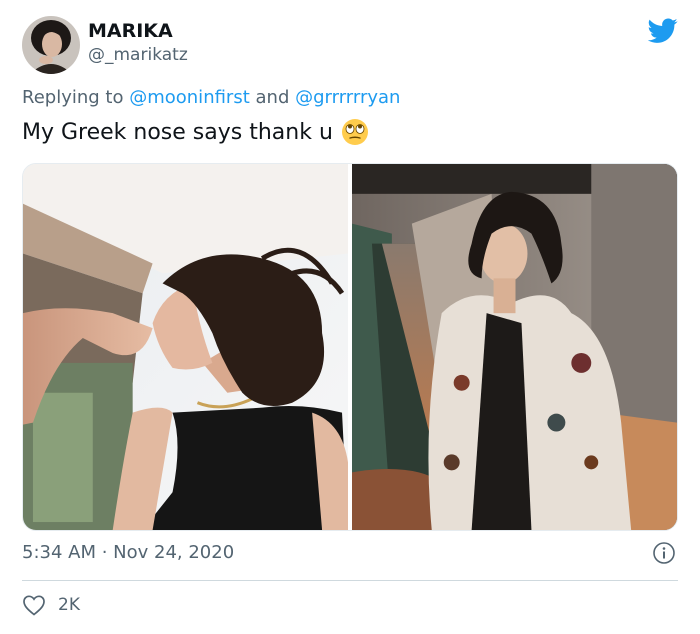 This screenshot has height=634, width=700. Describe the element at coordinates (130, 31) in the screenshot. I see `display-name: MARIKA` at that location.